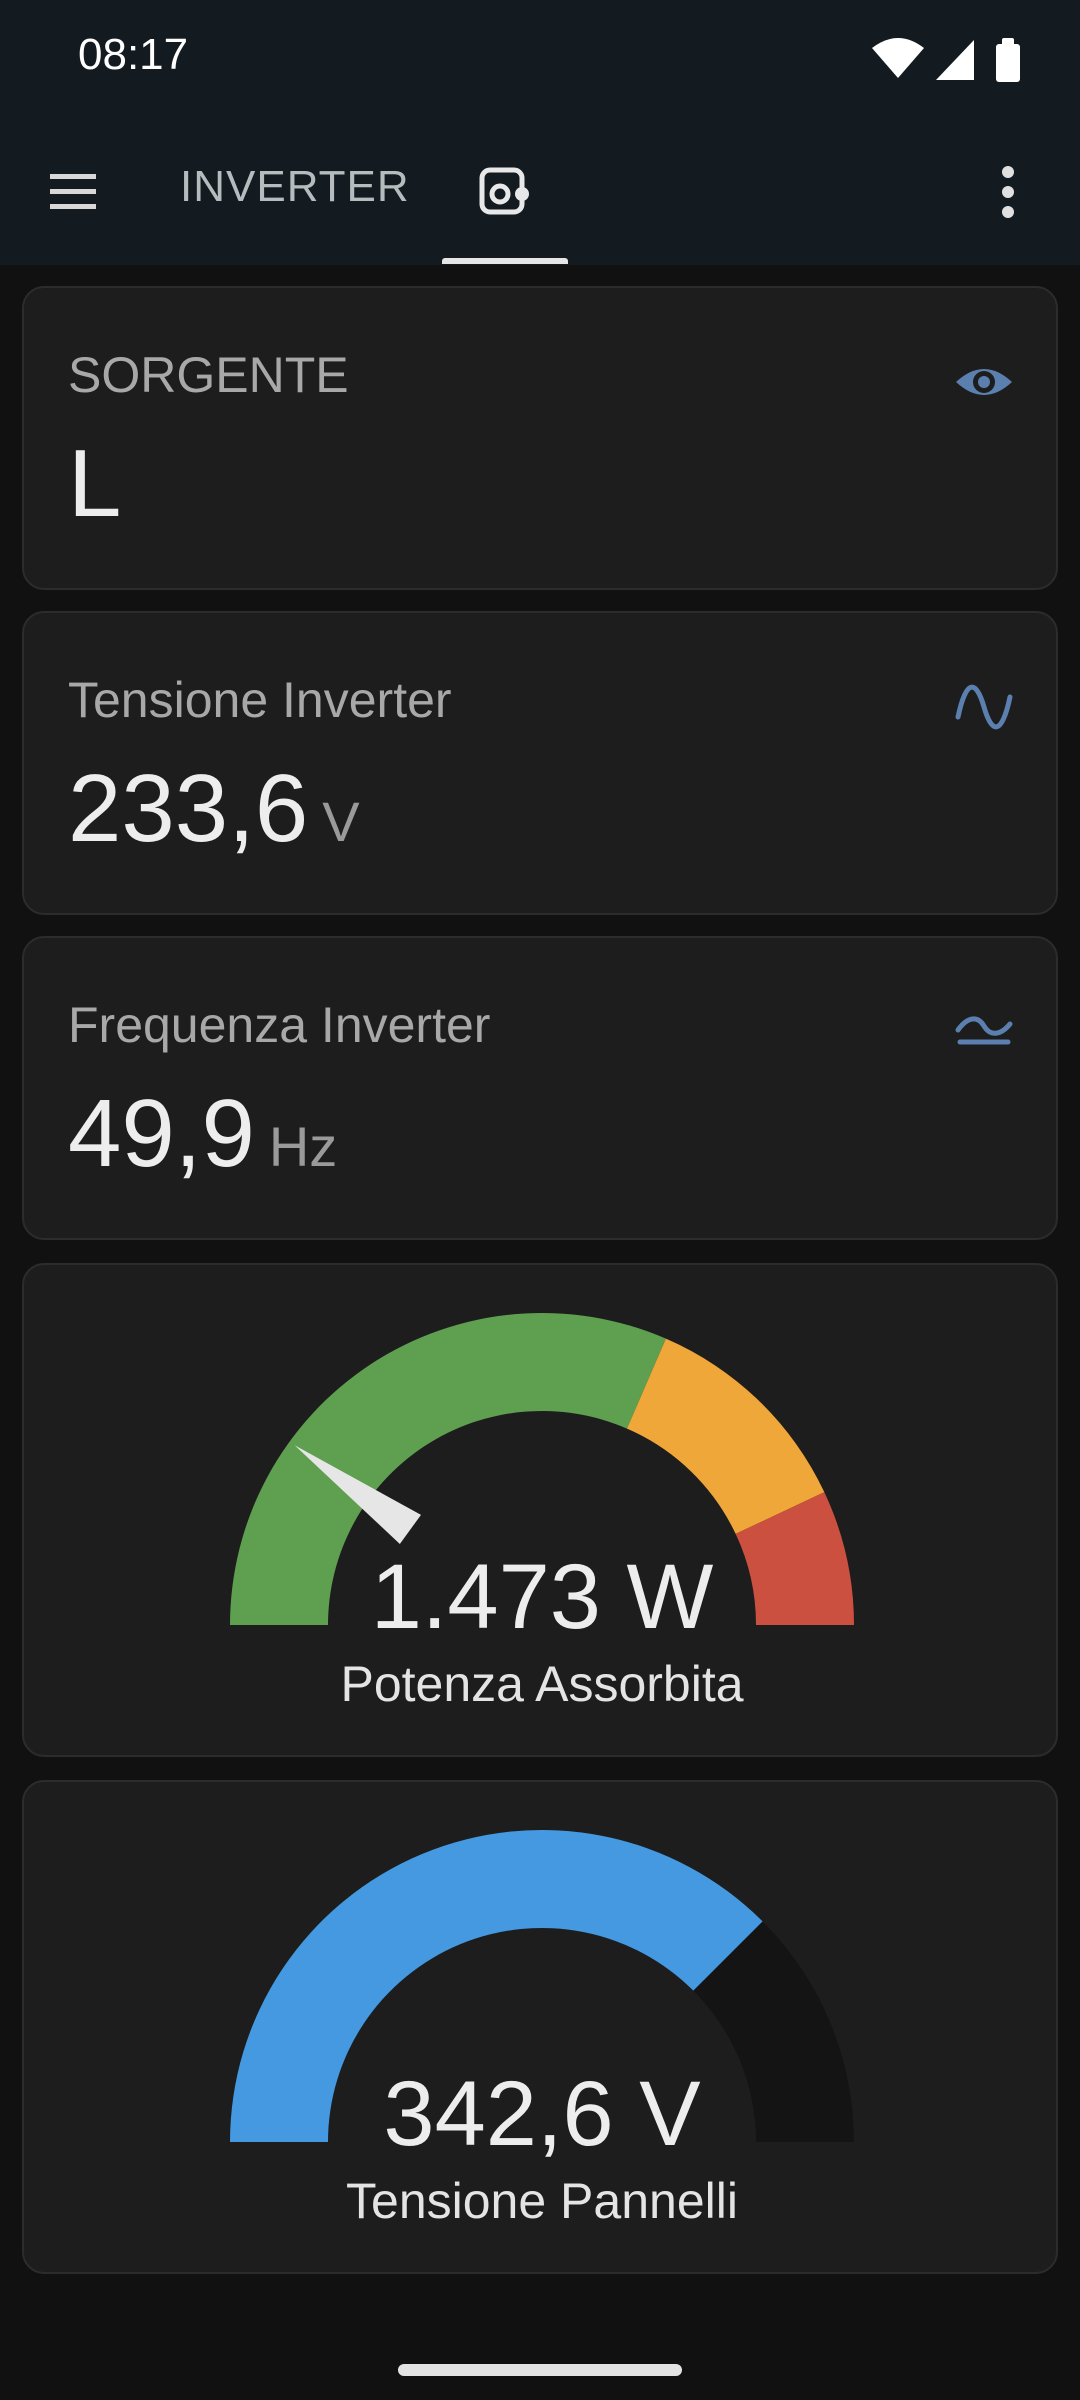  Describe the element at coordinates (984, 382) in the screenshot. I see `eye-icon` at that location.